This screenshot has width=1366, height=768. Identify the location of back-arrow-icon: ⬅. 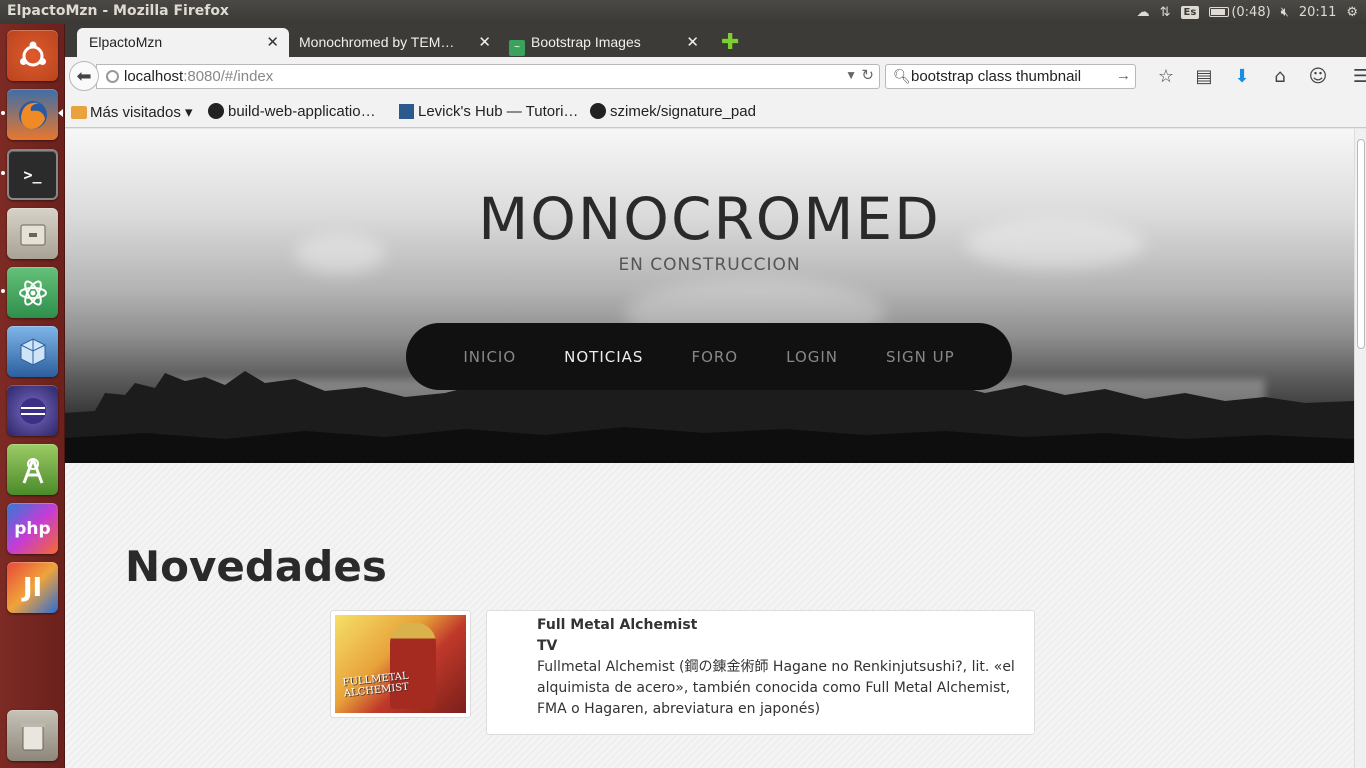
(84, 76).